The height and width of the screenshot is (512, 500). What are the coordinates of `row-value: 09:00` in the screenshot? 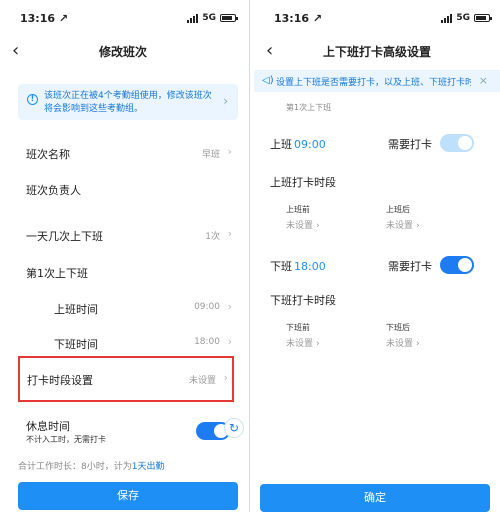 It's located at (207, 307).